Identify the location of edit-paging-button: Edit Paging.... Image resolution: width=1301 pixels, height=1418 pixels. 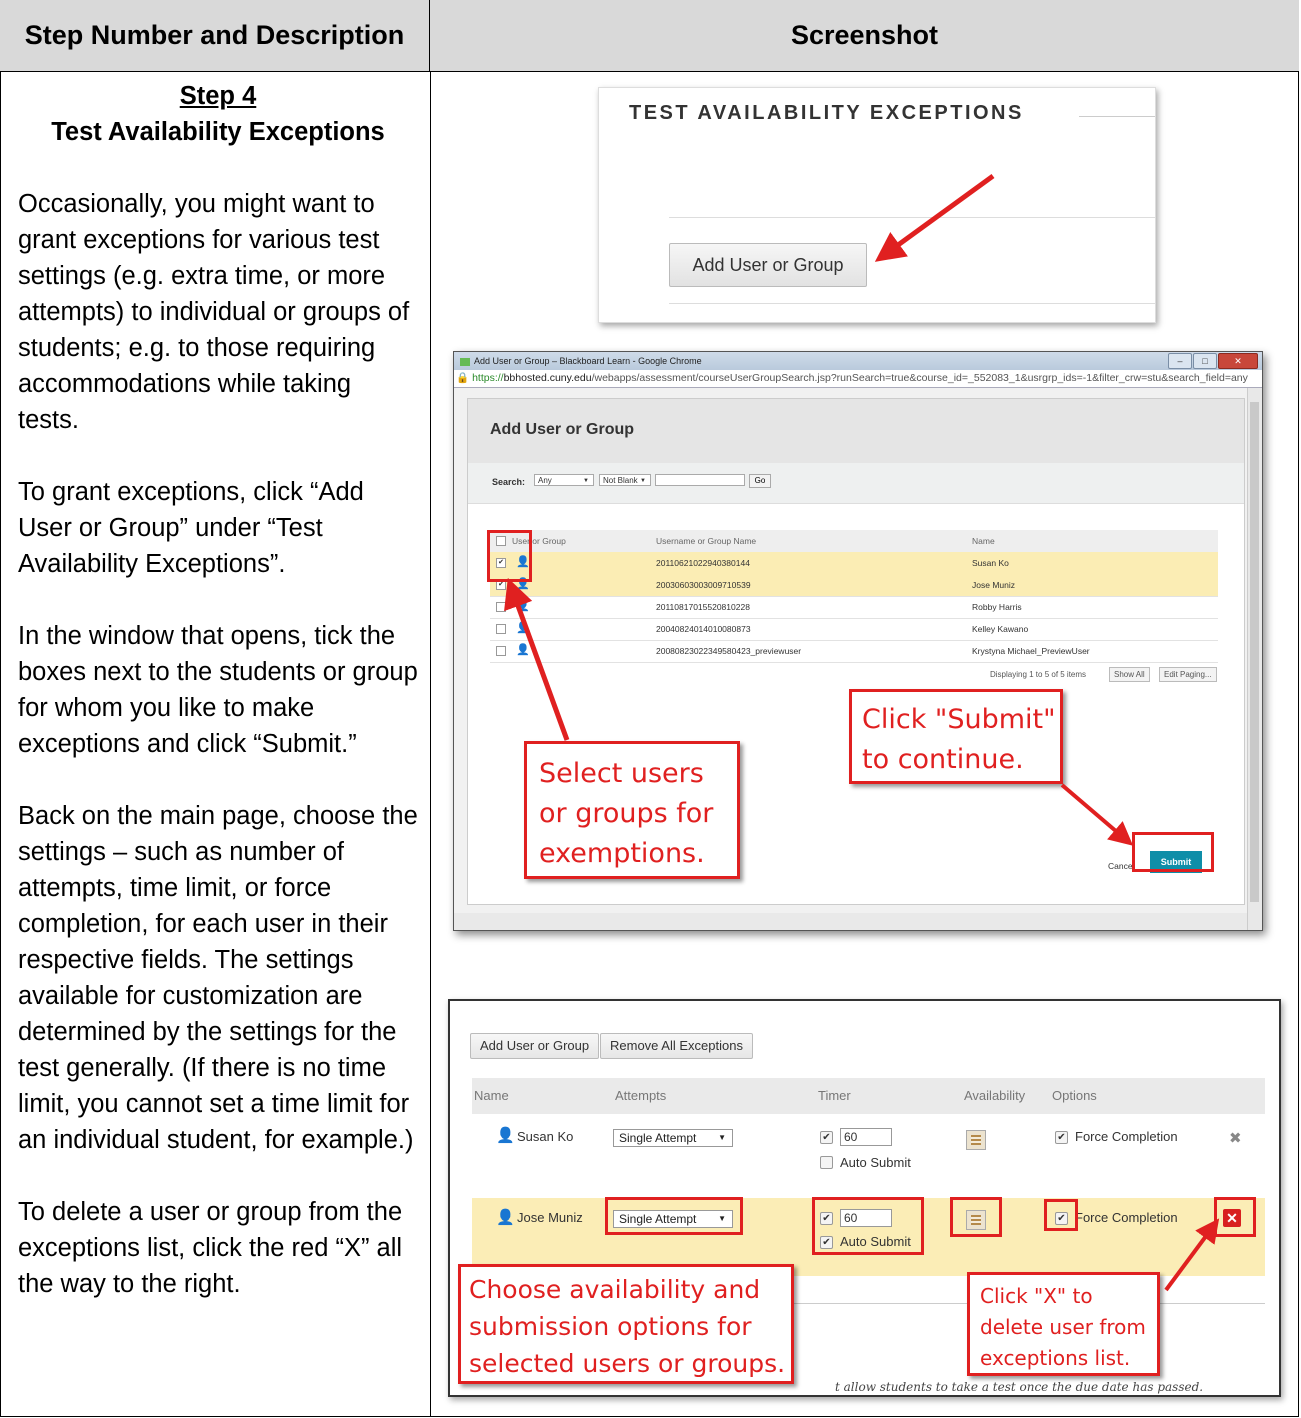
(1188, 674).